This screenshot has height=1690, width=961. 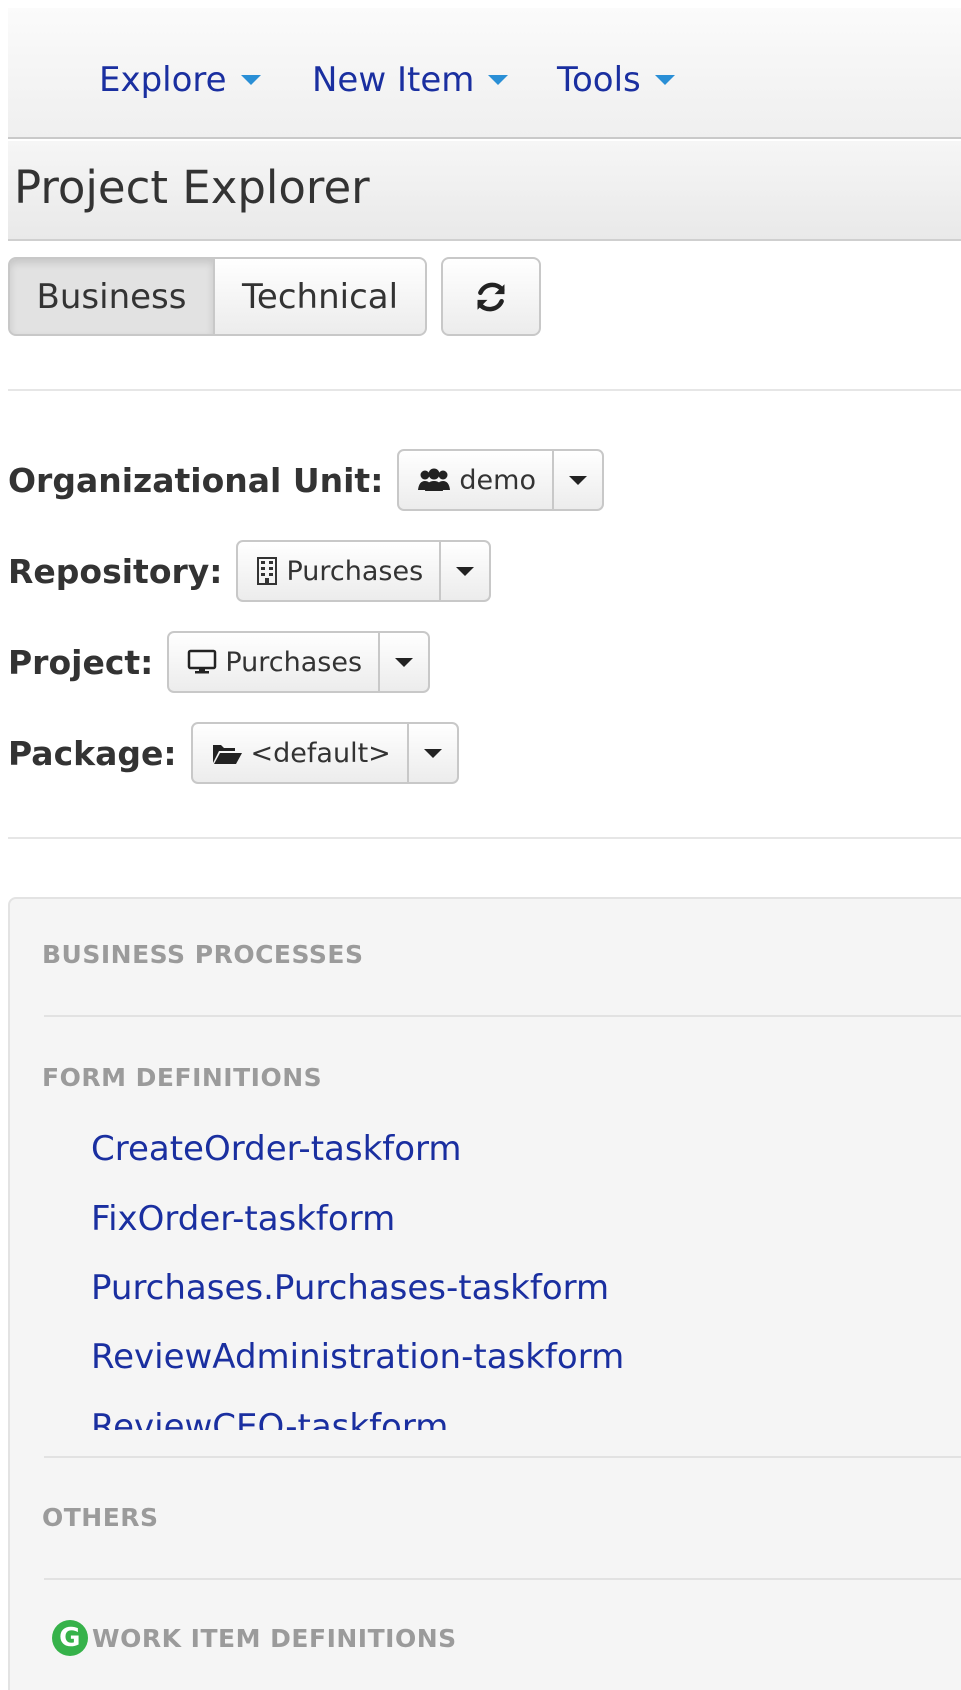 I want to click on package-button: <default>, so click(x=301, y=753).